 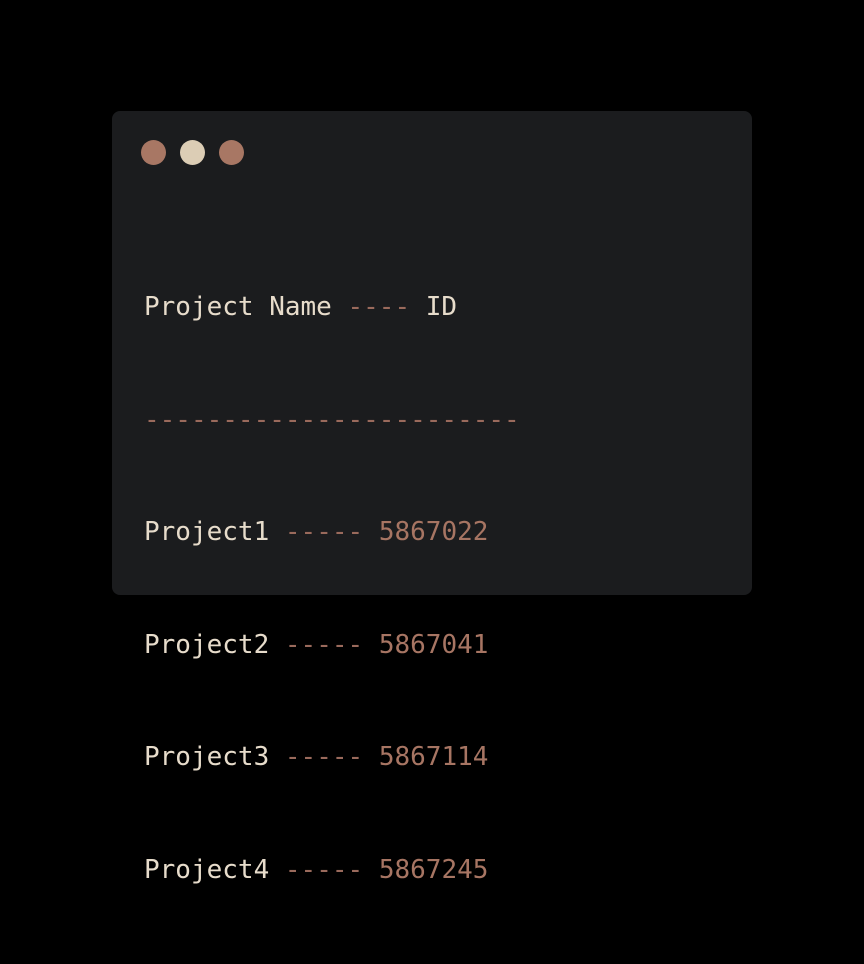 I want to click on table-row: Project4 ----- 5867245, so click(x=332, y=871).